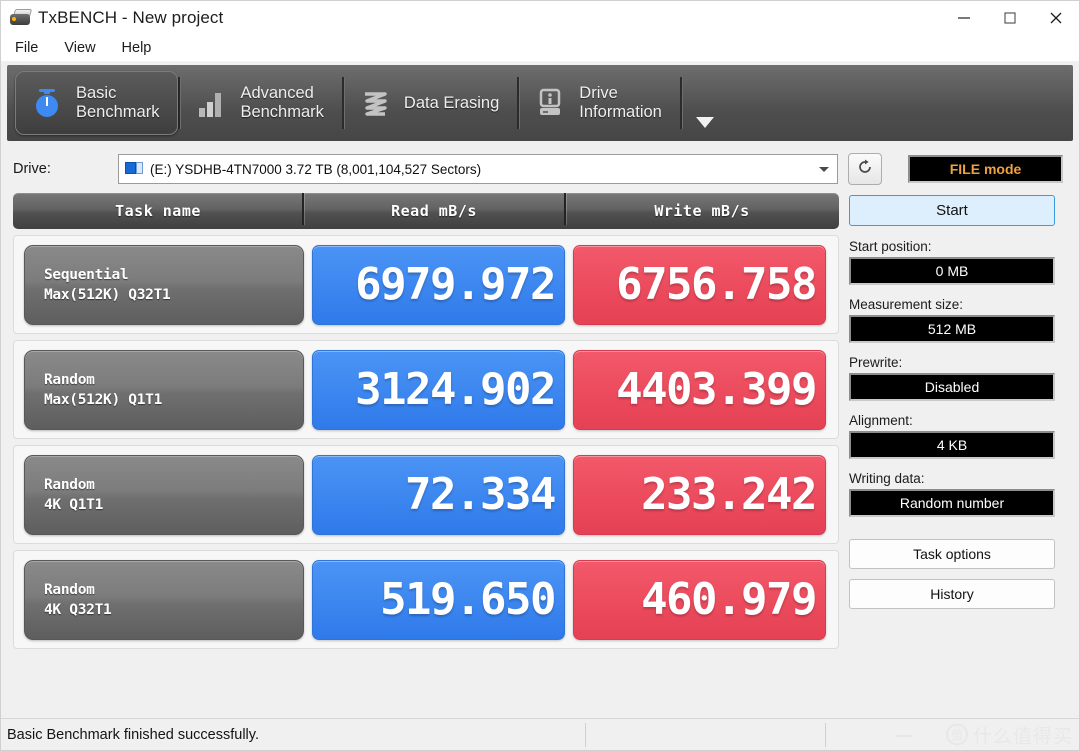  I want to click on measurement-size-select: 512 MB, so click(952, 329).